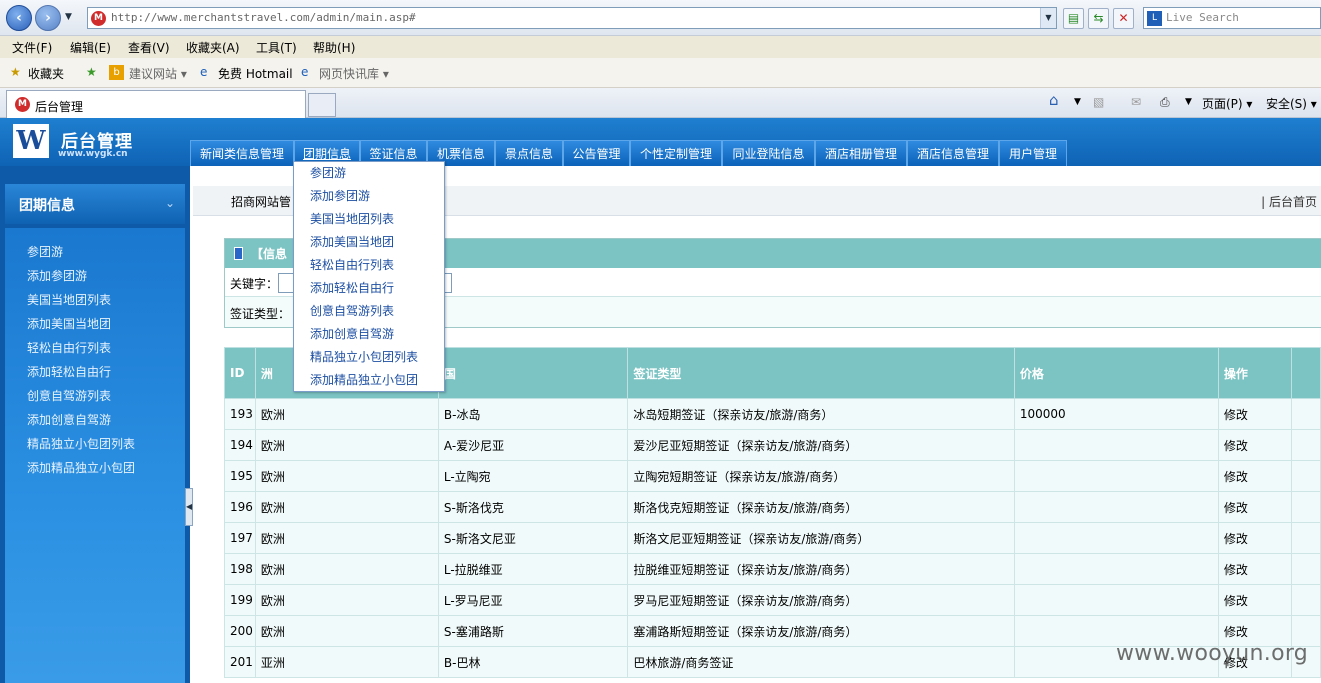 The width and height of the screenshot is (1321, 683). Describe the element at coordinates (213, 47) in the screenshot. I see `menu-favorites: 收藏夹(A)` at that location.